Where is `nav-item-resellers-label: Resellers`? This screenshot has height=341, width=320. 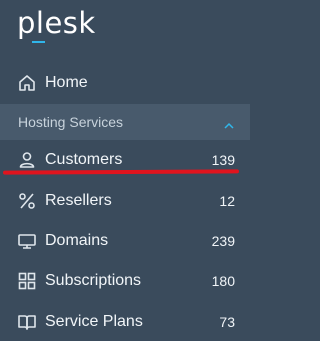
nav-item-resellers-label: Resellers is located at coordinates (78, 200).